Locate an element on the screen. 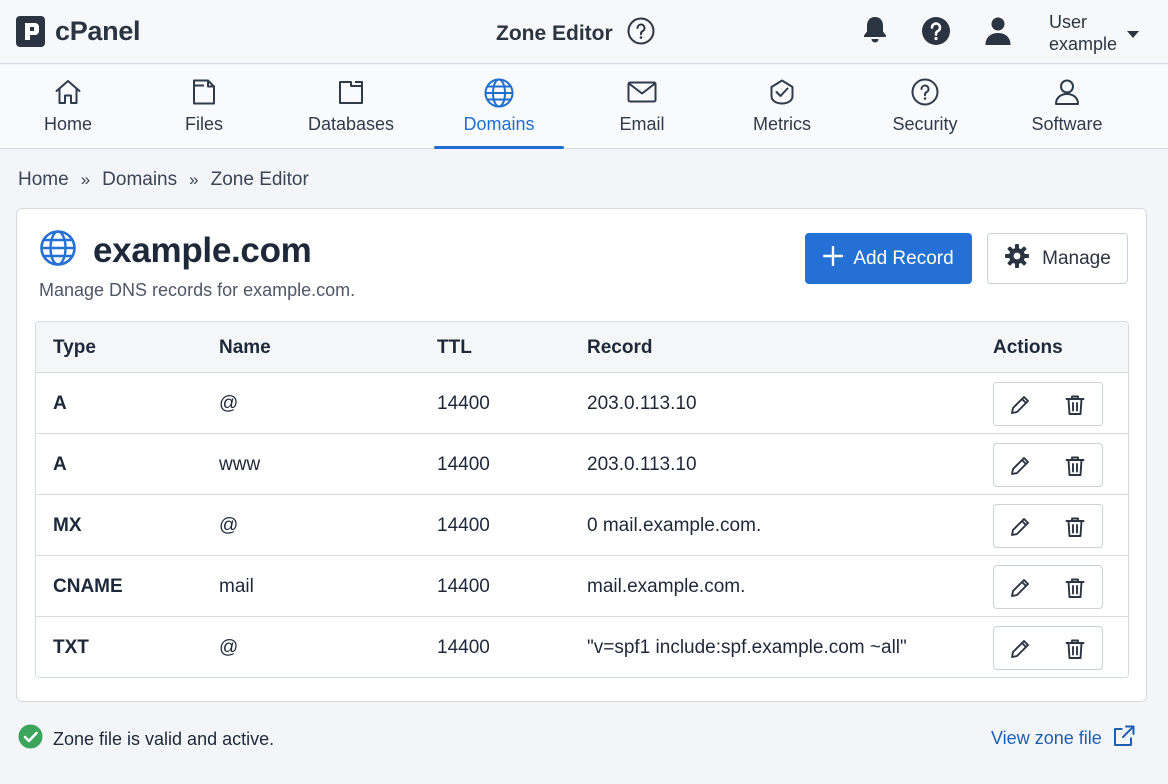  manage-button: Manage is located at coordinates (1057, 258).